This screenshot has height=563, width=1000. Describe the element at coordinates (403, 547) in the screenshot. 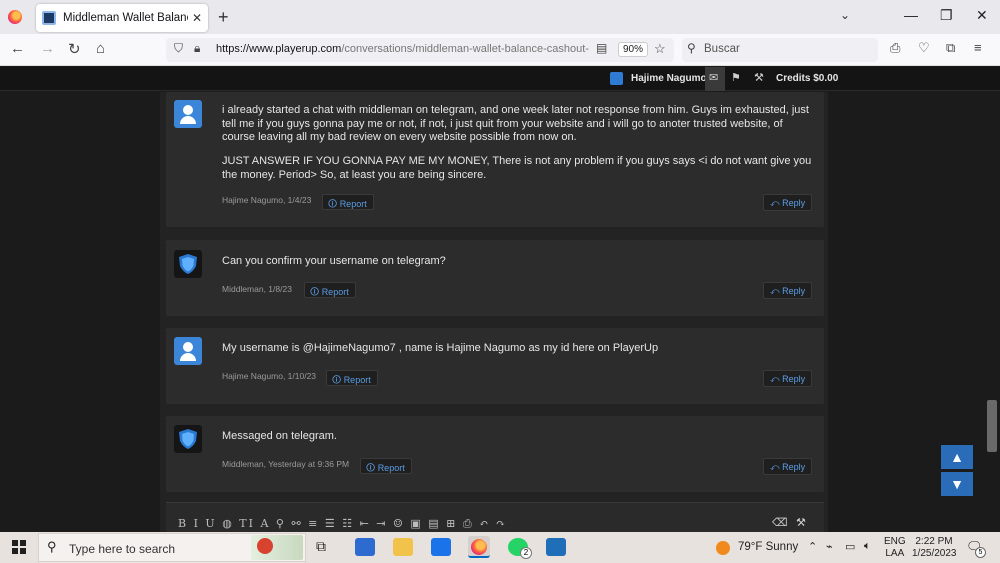

I see `file-explorer-icon` at that location.